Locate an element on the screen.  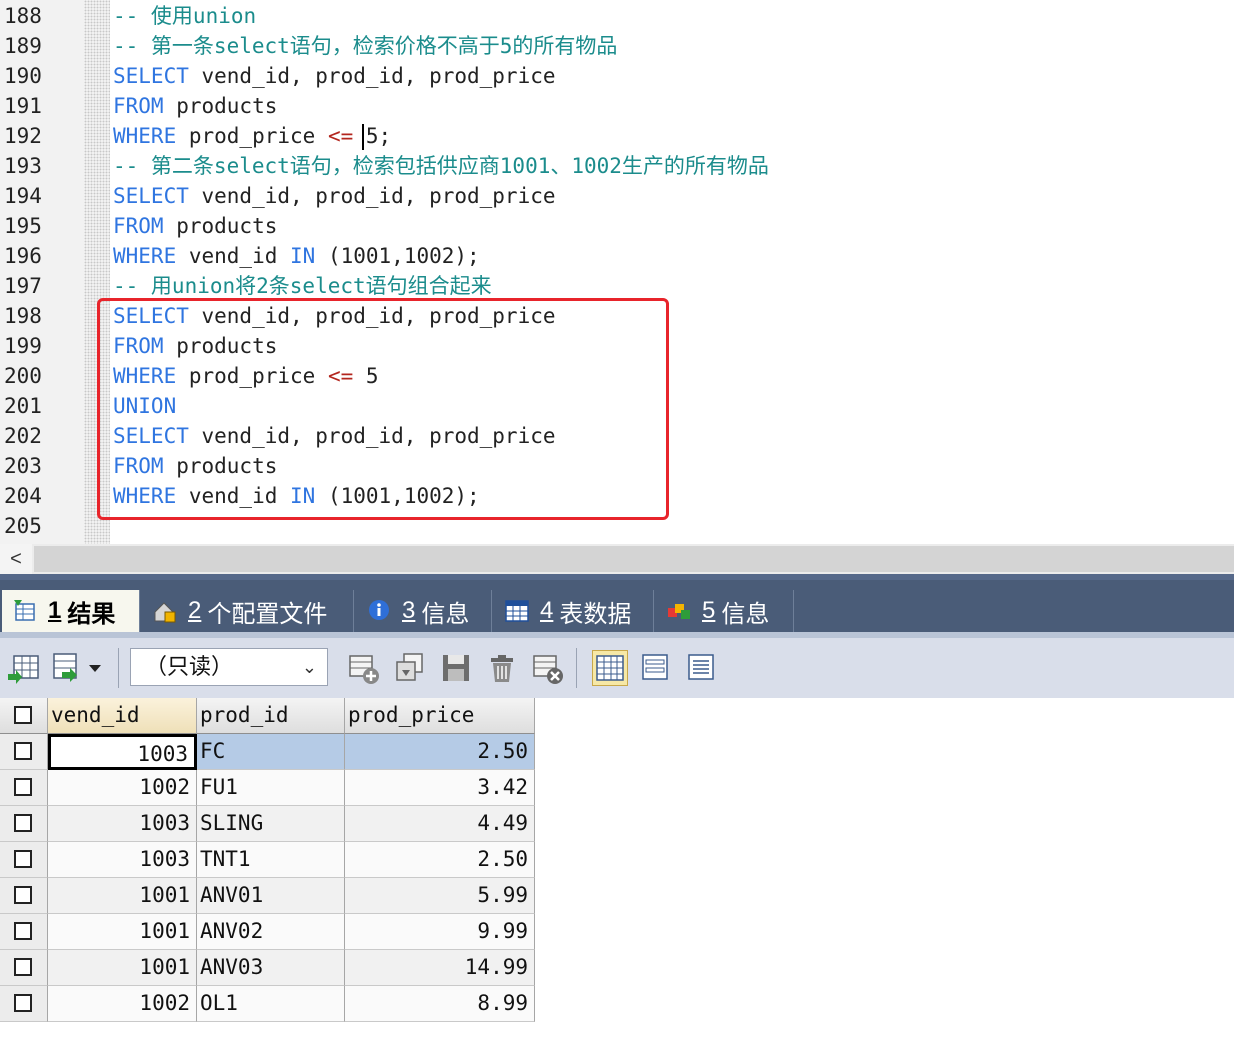
sql-comment: -- 第二条select语句，检索包括供应商1001、1002生产的所有物品 is located at coordinates (441, 166).